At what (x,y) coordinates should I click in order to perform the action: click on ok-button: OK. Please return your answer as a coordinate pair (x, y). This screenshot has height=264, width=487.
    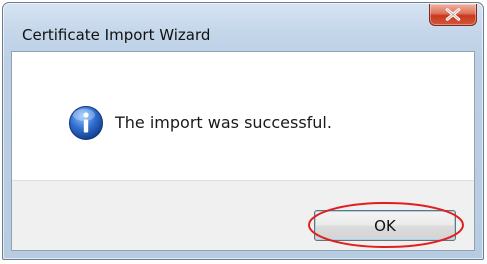
    Looking at the image, I should click on (385, 225).